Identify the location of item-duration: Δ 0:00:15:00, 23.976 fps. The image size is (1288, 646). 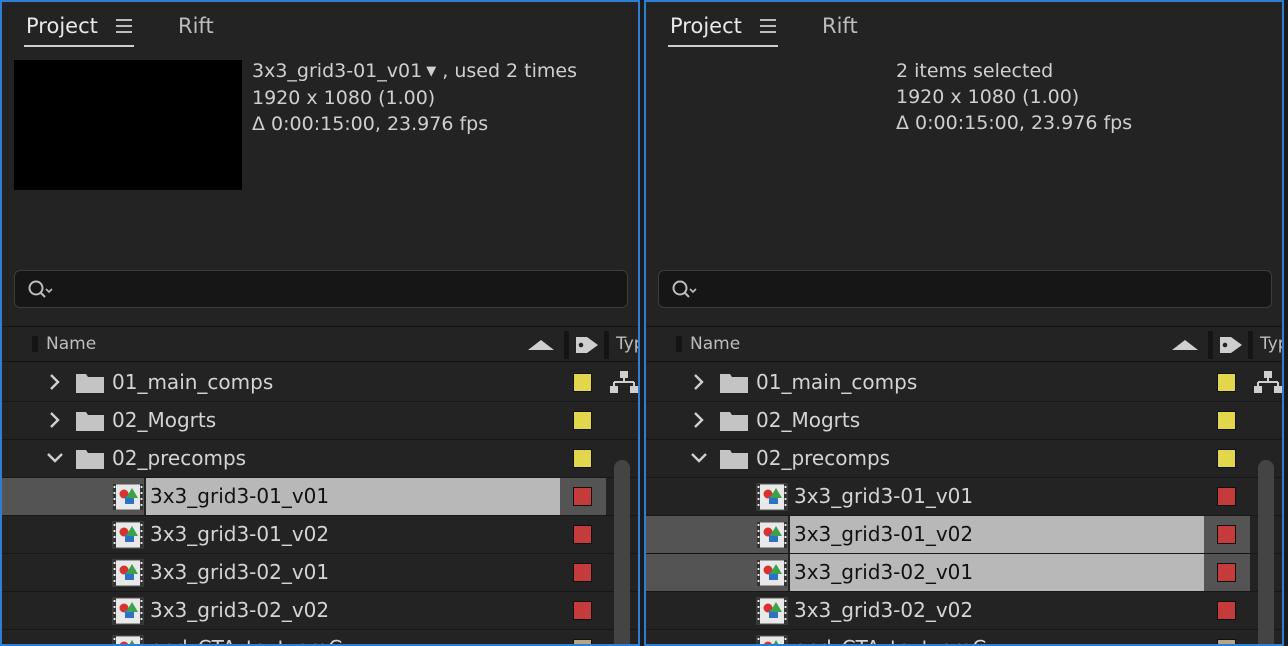
(1014, 123).